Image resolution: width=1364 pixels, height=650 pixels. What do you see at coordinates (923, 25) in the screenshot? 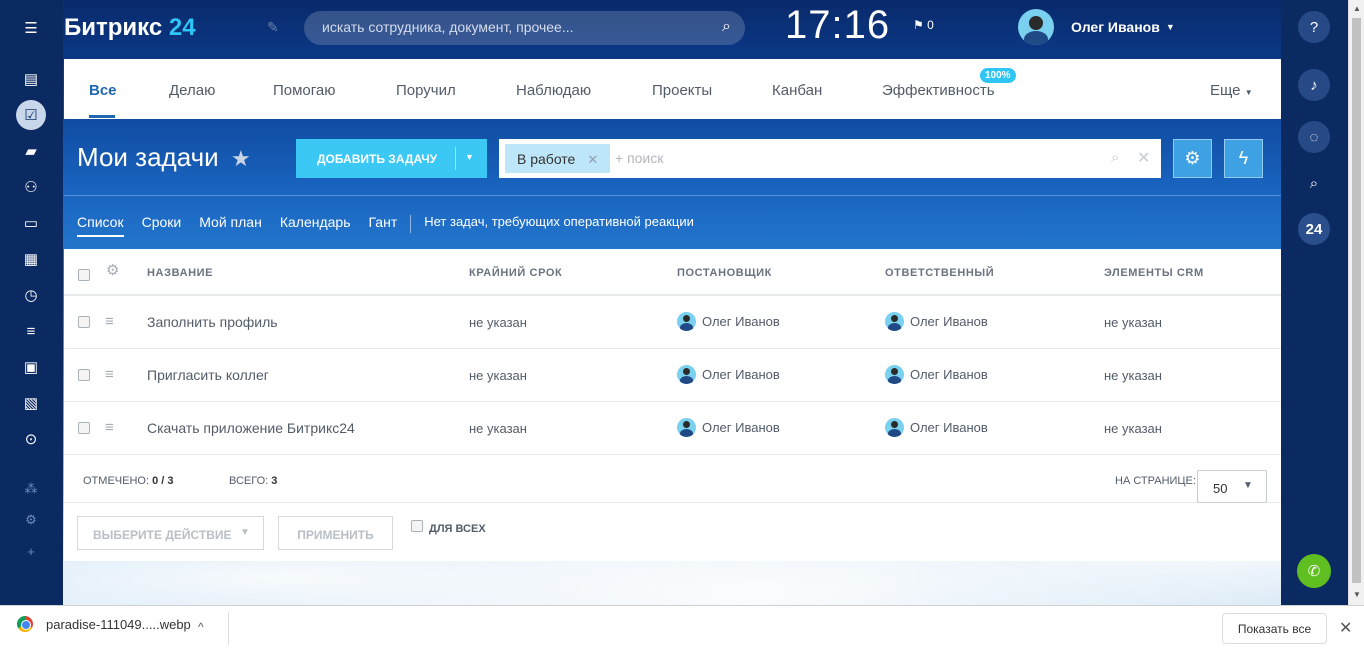
I see `flag-counter: ⚑ 0` at bounding box center [923, 25].